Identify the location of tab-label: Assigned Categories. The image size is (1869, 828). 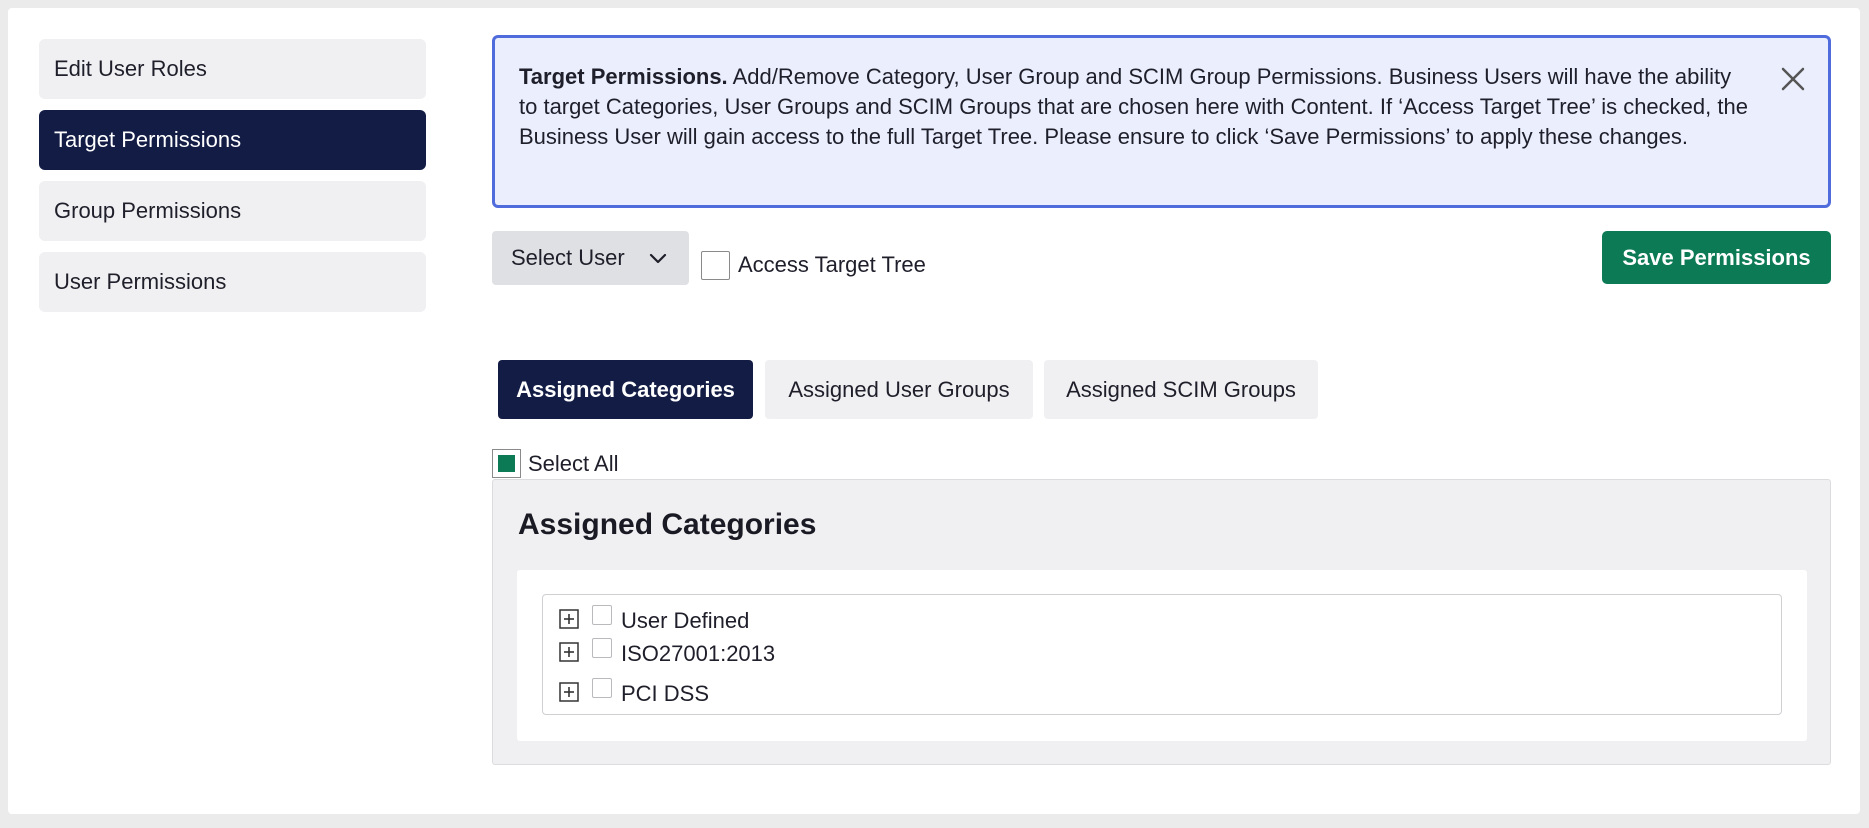
(625, 389).